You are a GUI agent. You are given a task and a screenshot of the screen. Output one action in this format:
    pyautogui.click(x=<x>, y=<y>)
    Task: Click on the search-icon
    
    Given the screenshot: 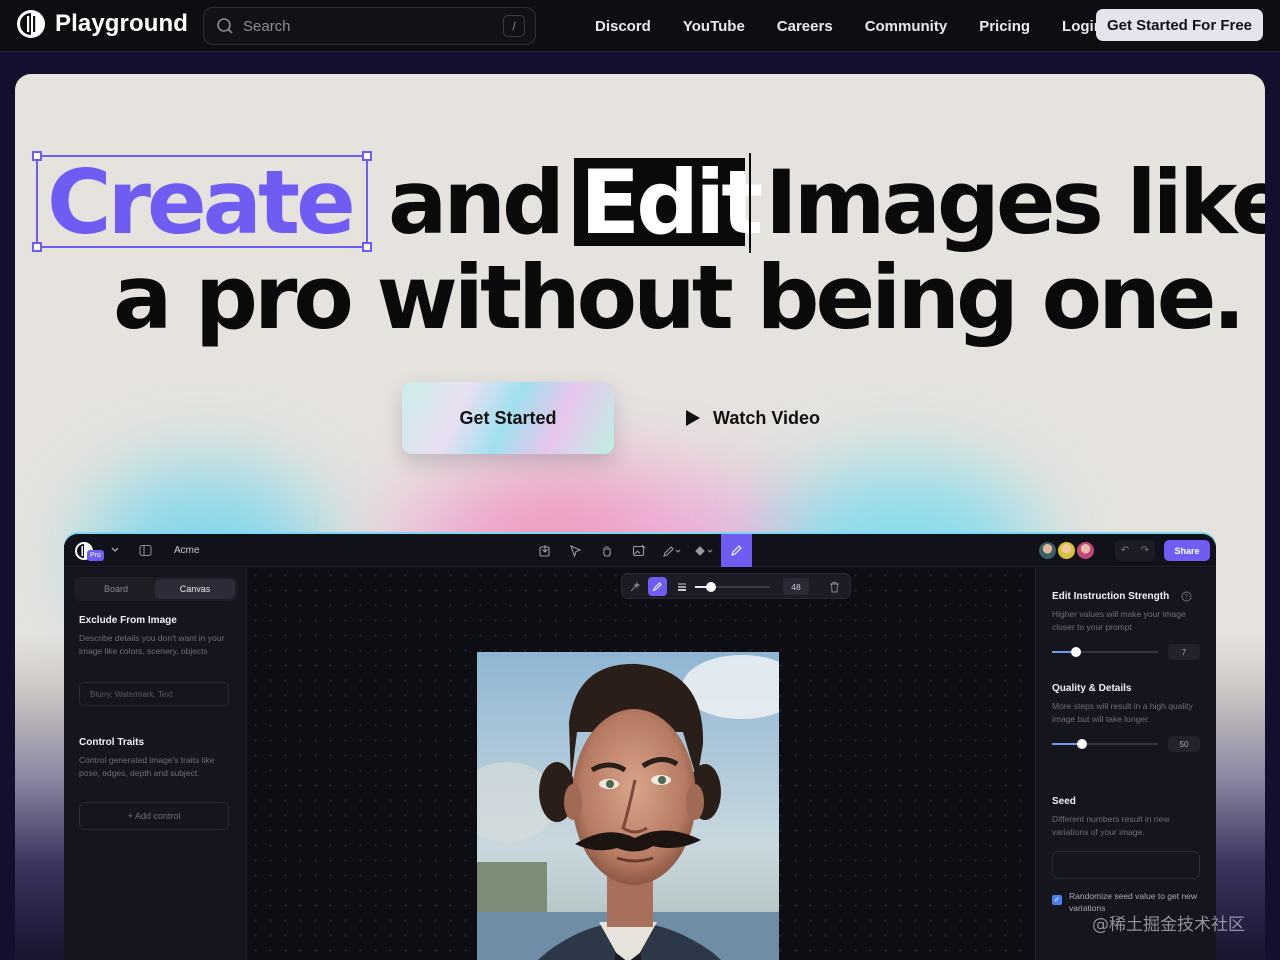 What is the action you would take?
    pyautogui.click(x=225, y=26)
    